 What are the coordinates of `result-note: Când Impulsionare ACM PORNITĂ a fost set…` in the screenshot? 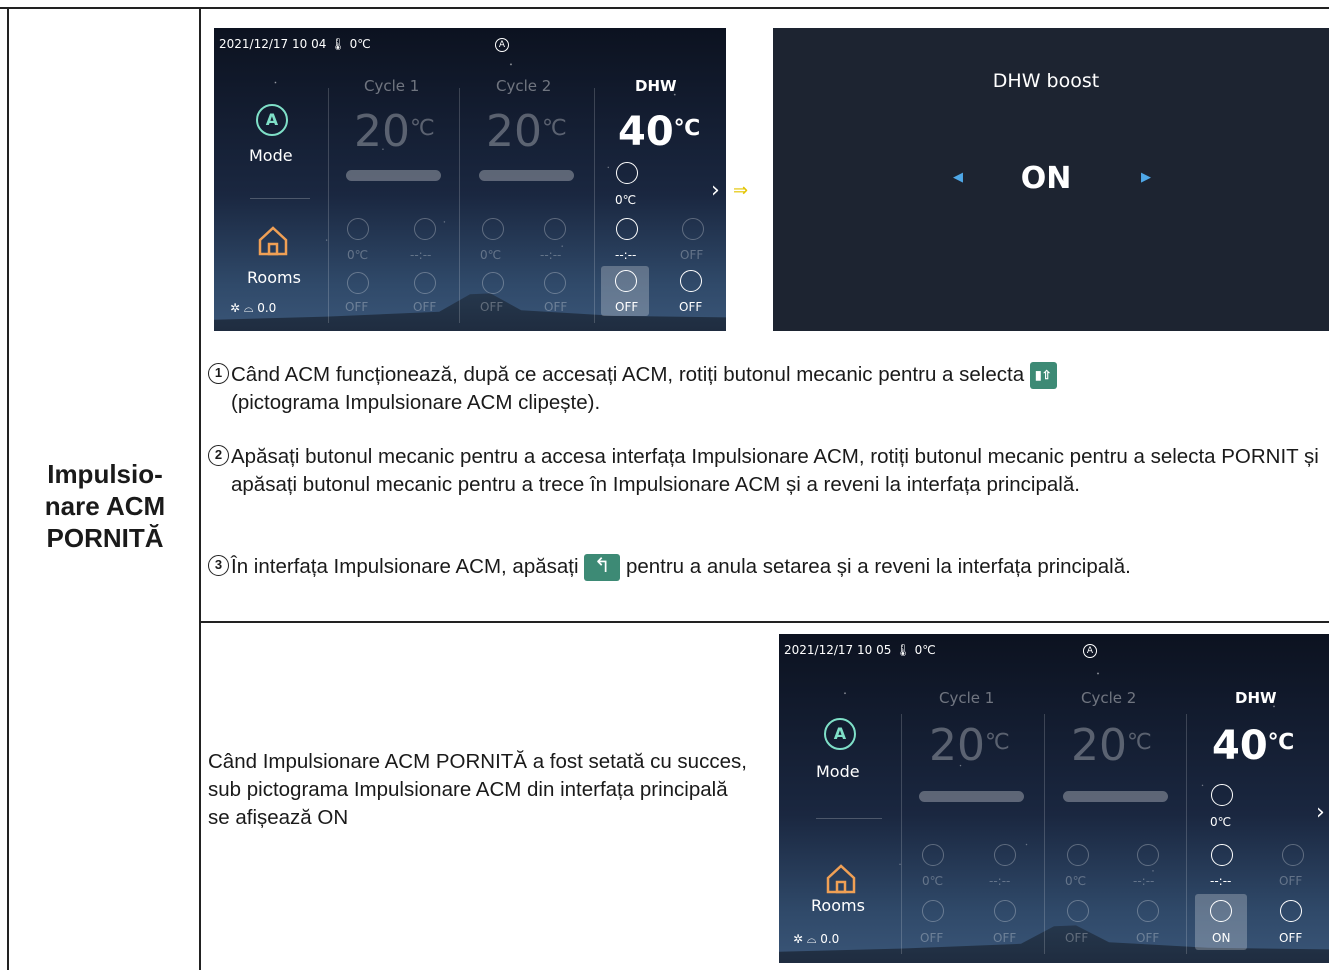 It's located at (477, 789).